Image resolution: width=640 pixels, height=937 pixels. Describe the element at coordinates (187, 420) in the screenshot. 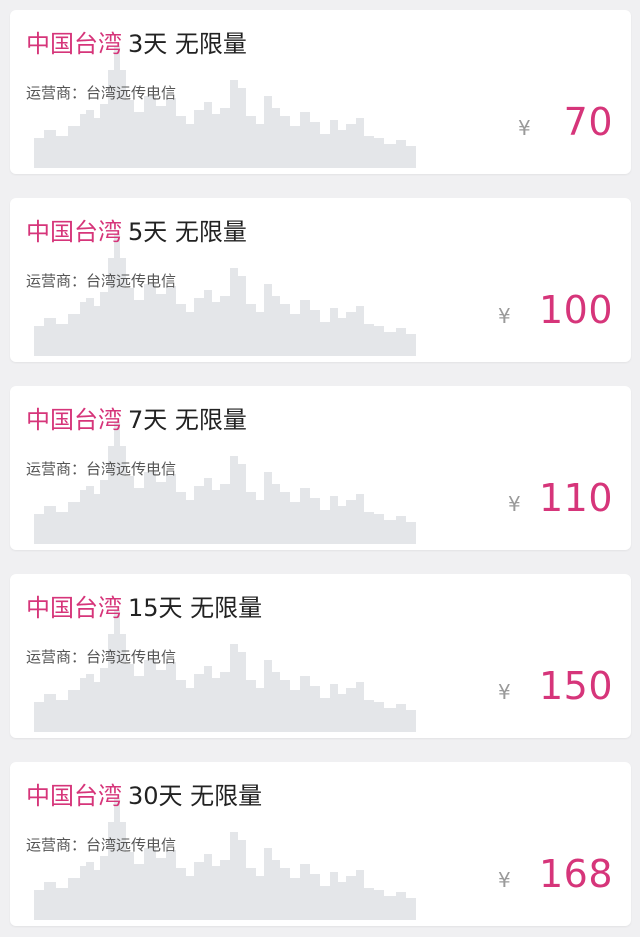

I see `plan-spec: 7天 无限量` at that location.